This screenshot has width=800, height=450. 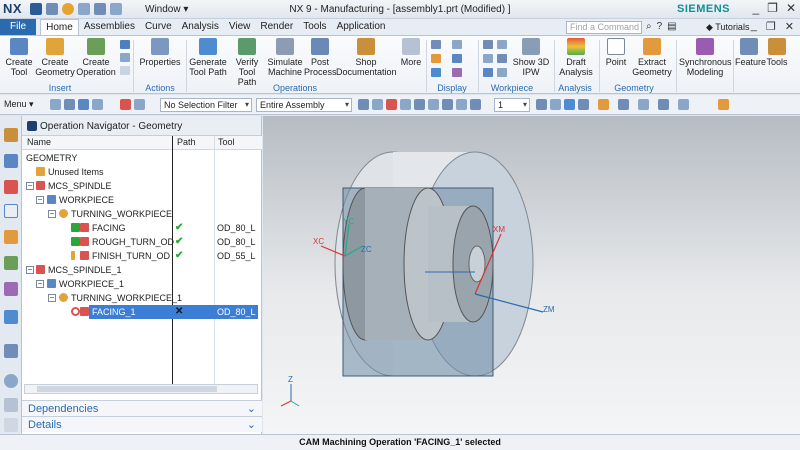 I want to click on tab-application: Application, so click(x=361, y=27).